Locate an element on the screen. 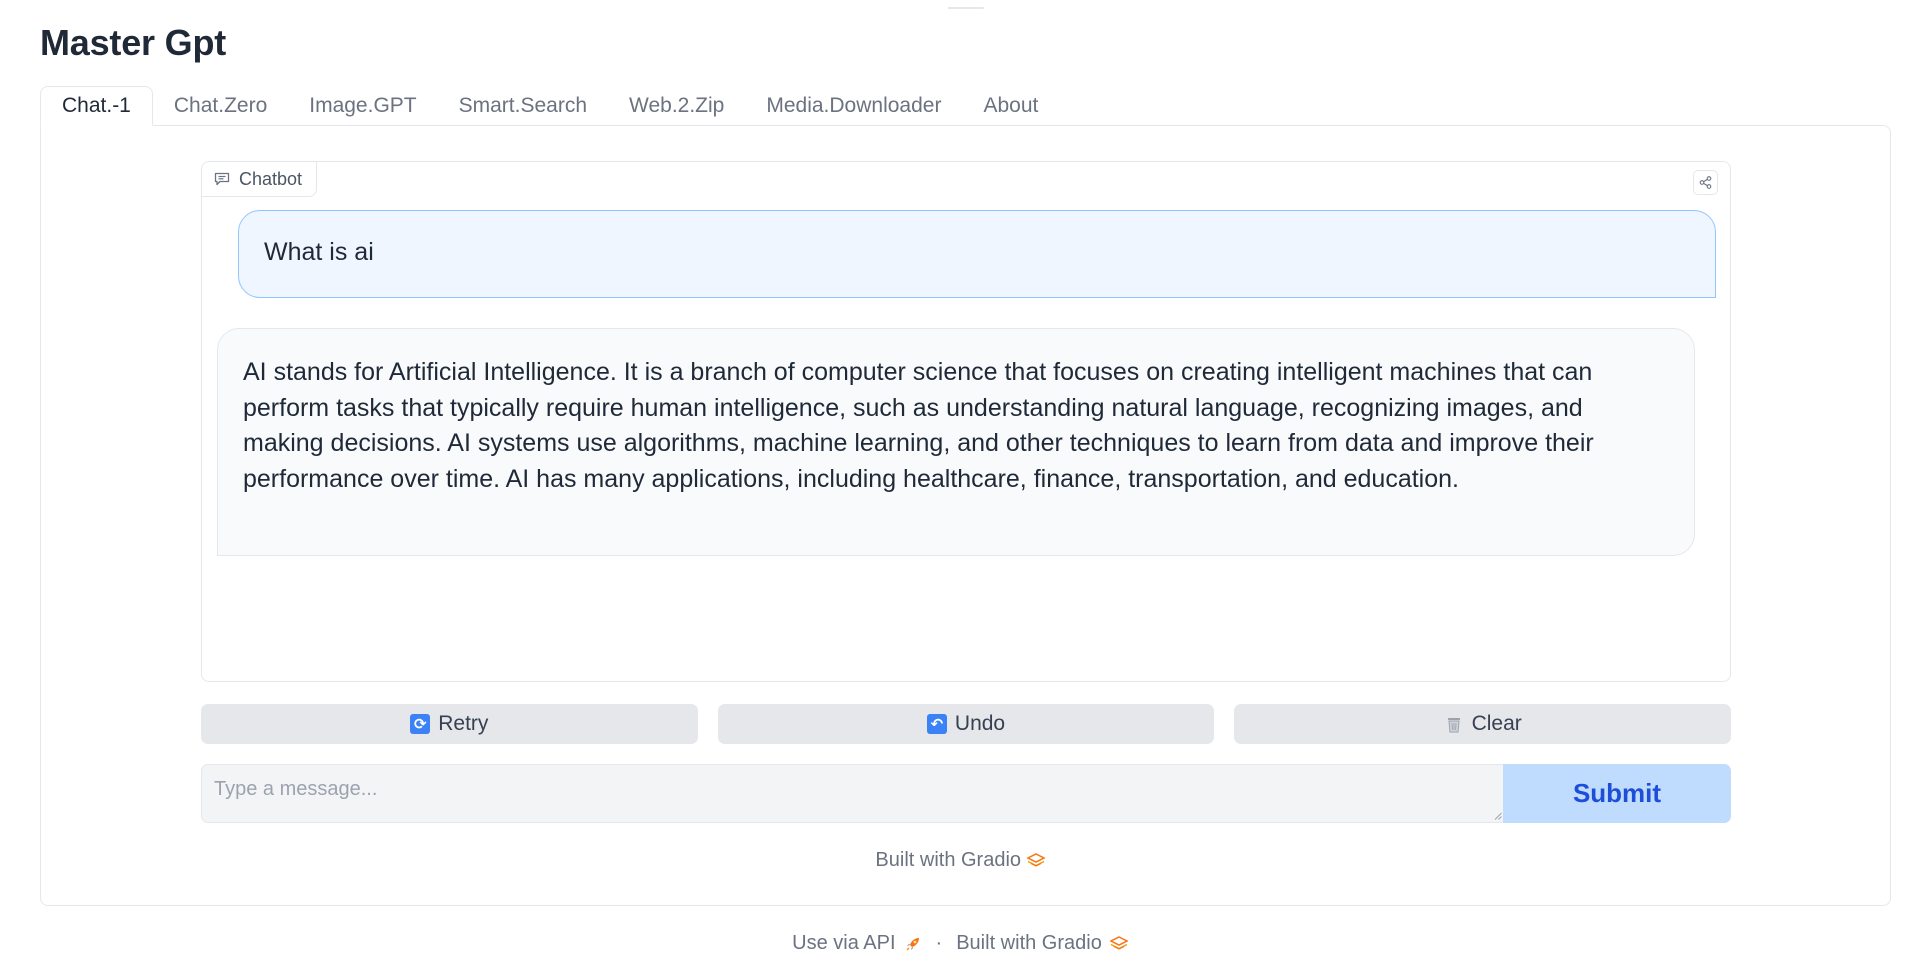 The height and width of the screenshot is (971, 1920). action-button-row: ⟳ Retry ↶ Undo Clear is located at coordinates (966, 724).